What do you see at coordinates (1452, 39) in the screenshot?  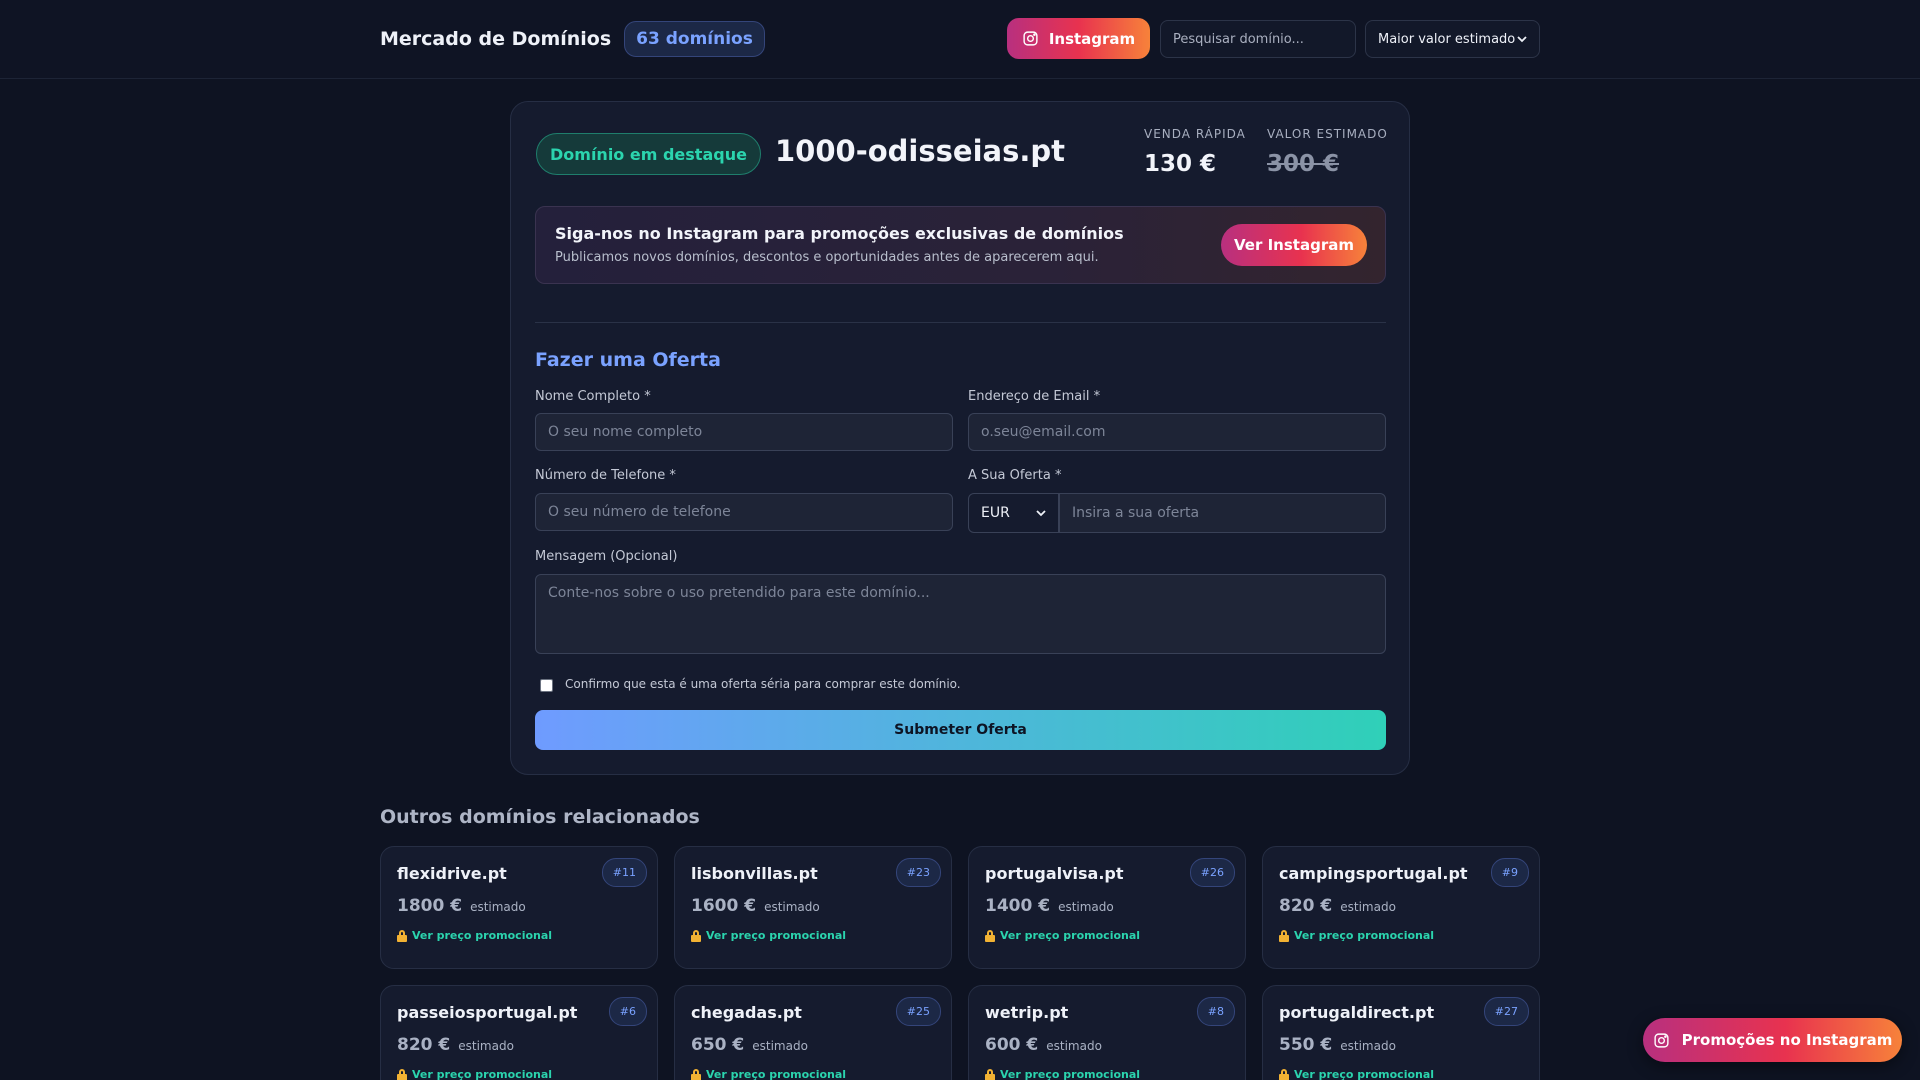 I see `sort-select: Maior valor estimado` at bounding box center [1452, 39].